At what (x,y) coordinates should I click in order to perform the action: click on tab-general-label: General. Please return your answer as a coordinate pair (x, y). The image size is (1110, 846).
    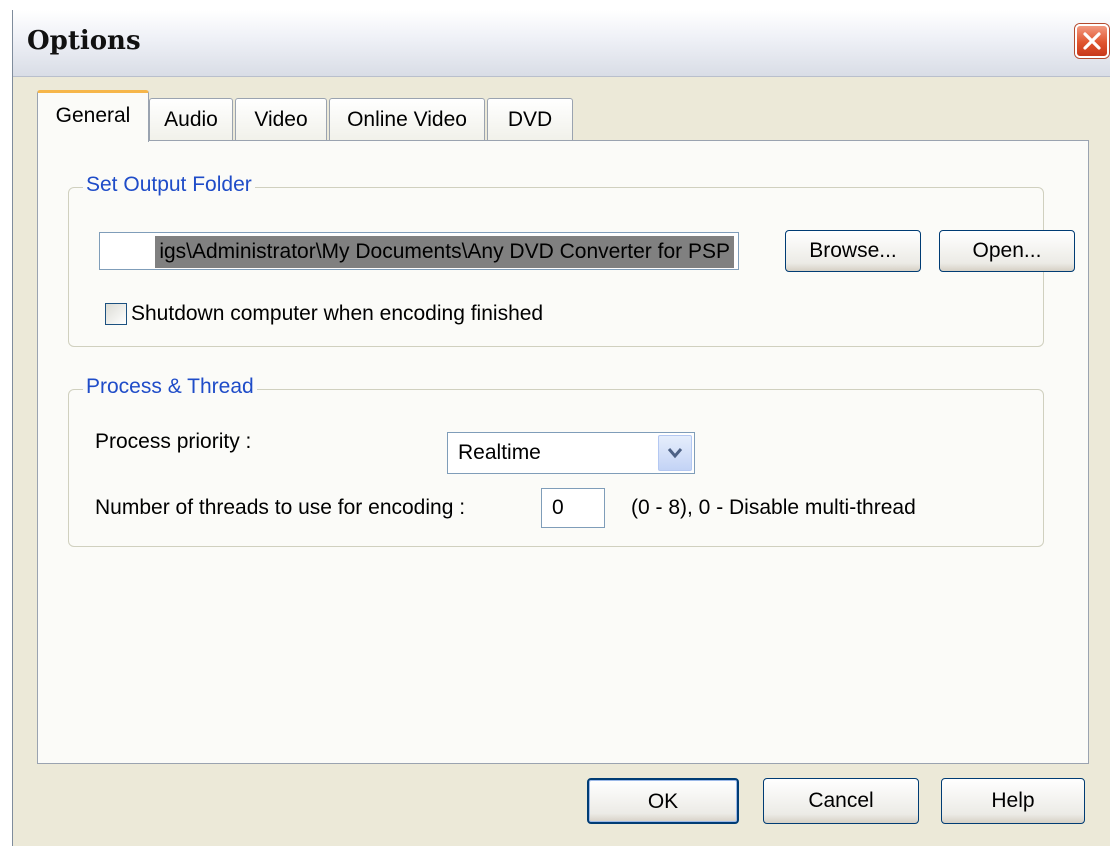
    Looking at the image, I should click on (93, 115).